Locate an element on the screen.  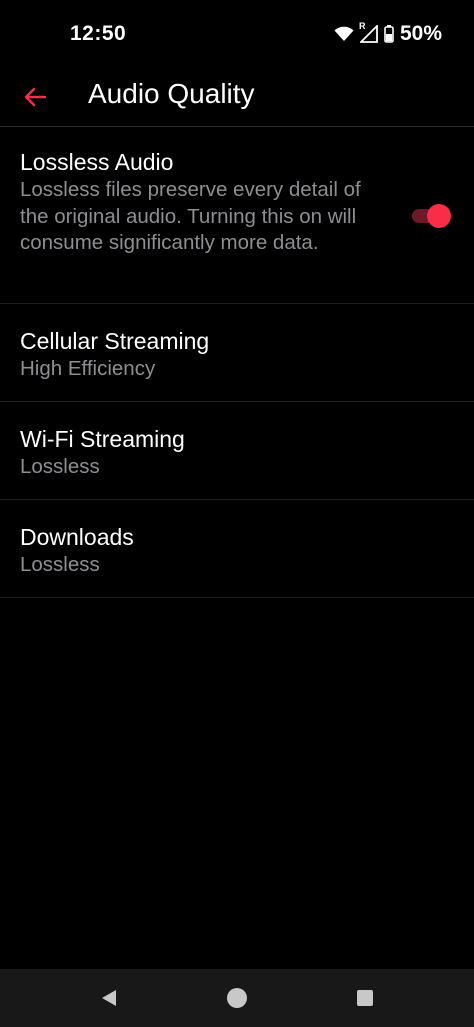
nav-home-button is located at coordinates (237, 998).